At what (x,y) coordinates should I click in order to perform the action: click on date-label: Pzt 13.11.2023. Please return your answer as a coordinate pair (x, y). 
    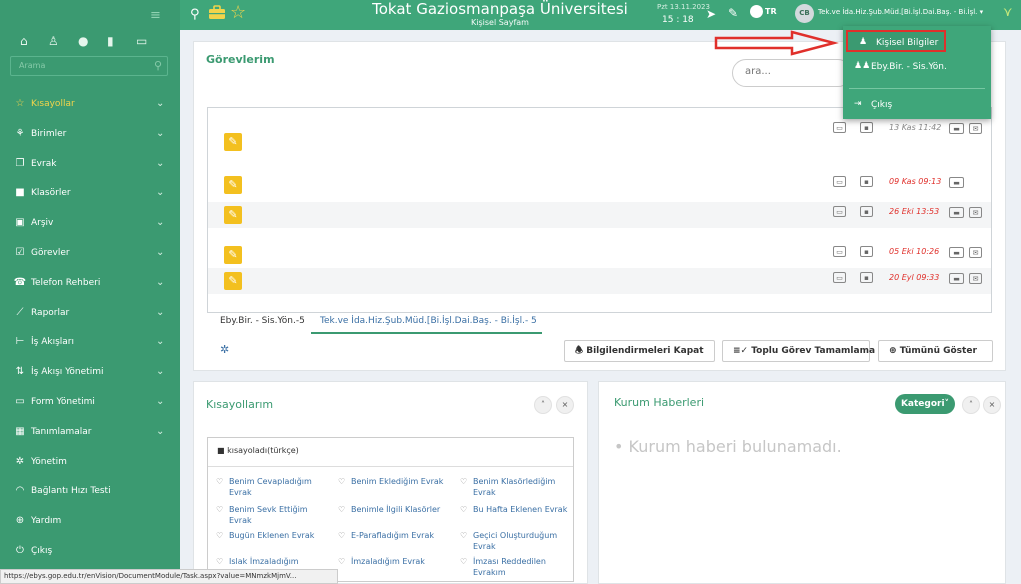
    Looking at the image, I should click on (683, 7).